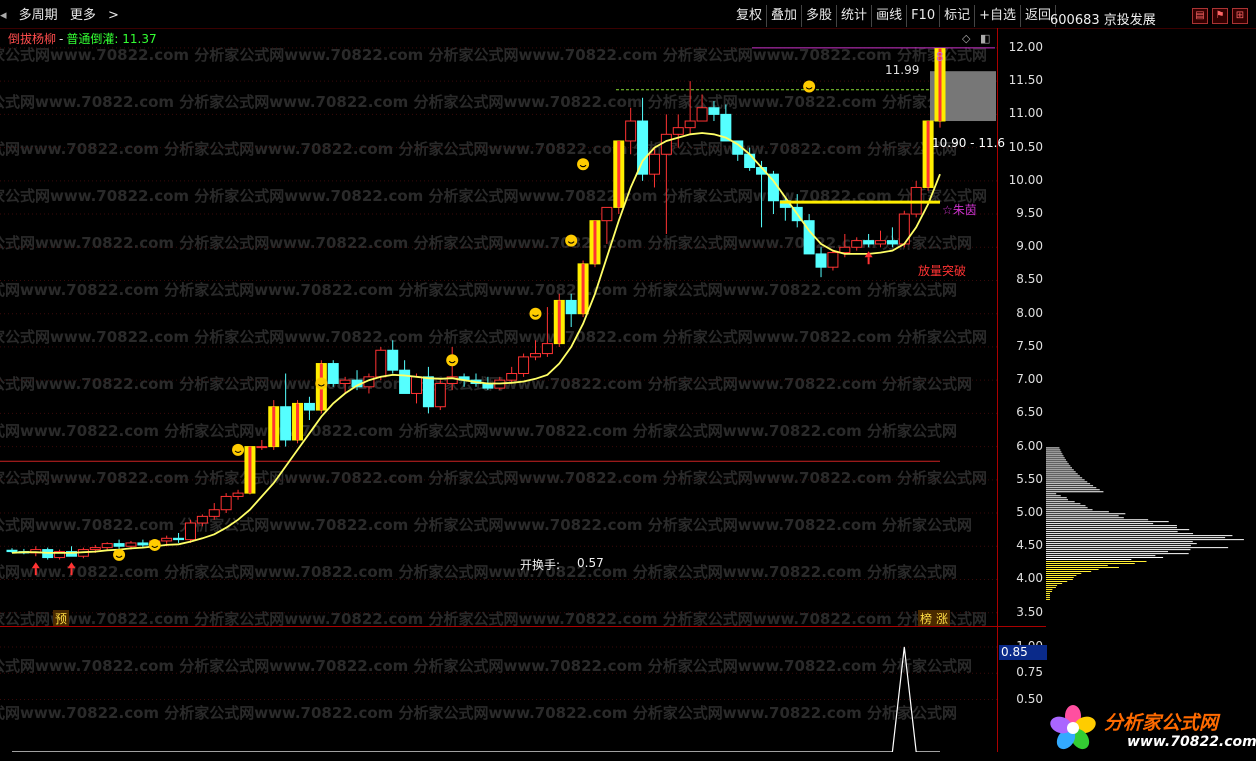 The height and width of the screenshot is (761, 1256). Describe the element at coordinates (1103, 18) in the screenshot. I see `stock-code-name: 600683 京投发展` at that location.